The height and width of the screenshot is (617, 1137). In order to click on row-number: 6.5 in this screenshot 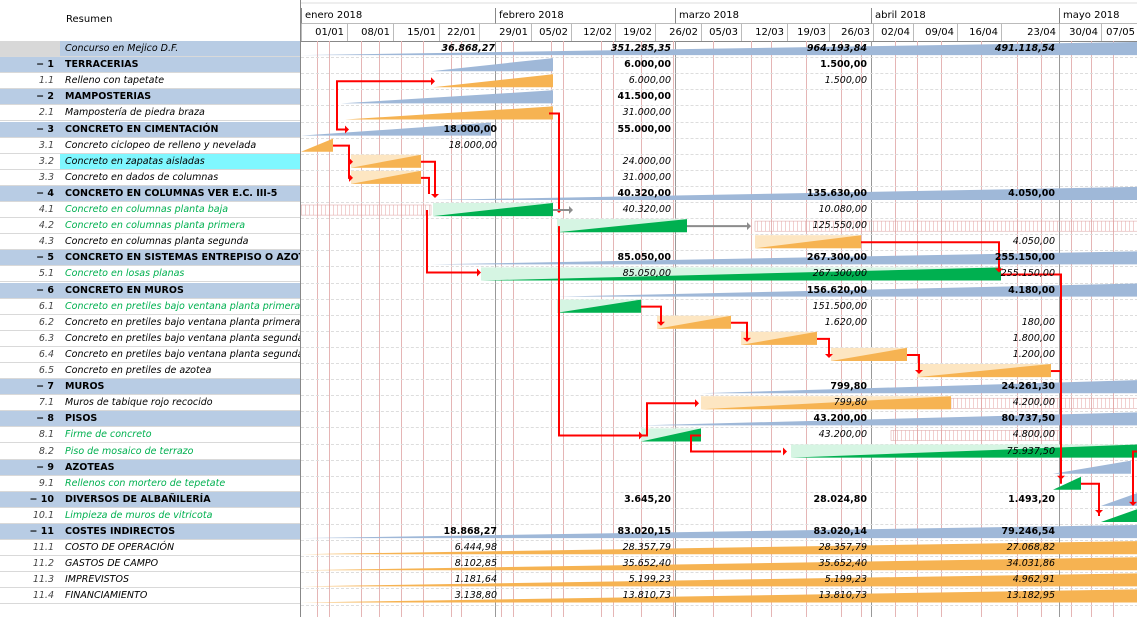, I will do `click(46, 370)`.